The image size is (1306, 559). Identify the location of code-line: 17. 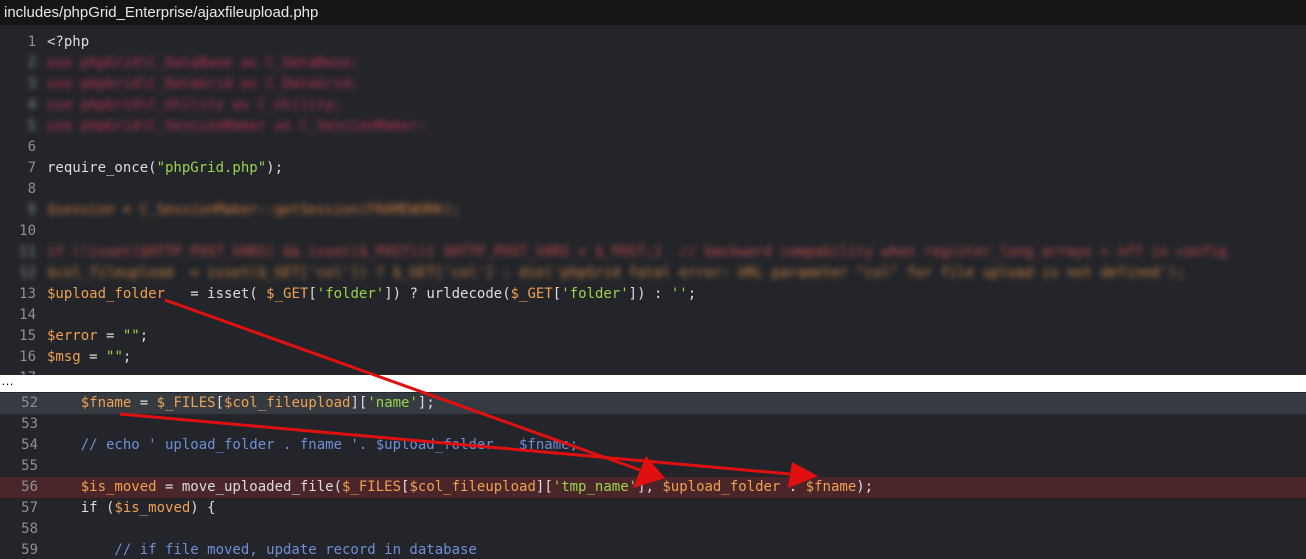
(653, 371).